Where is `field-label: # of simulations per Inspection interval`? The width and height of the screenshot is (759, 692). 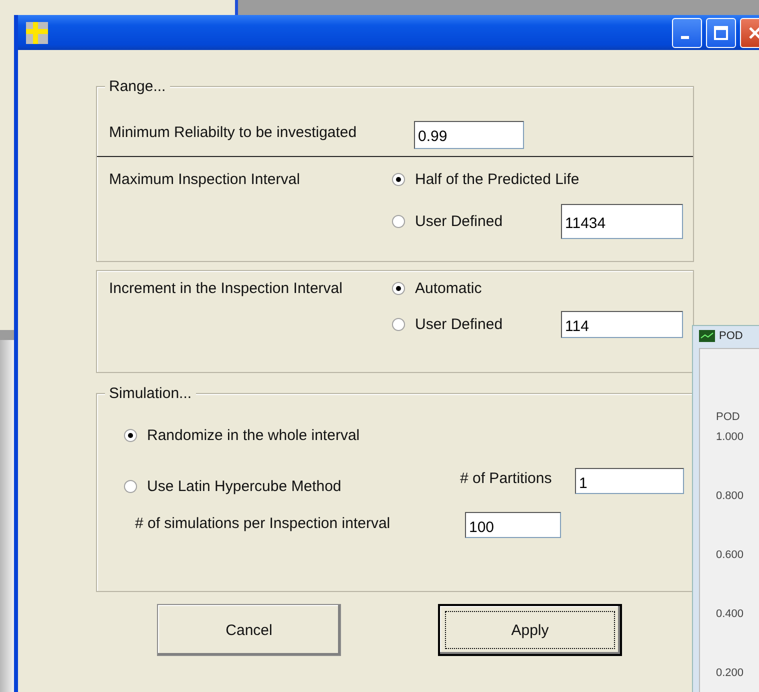
field-label: # of simulations per Inspection interval is located at coordinates (263, 523).